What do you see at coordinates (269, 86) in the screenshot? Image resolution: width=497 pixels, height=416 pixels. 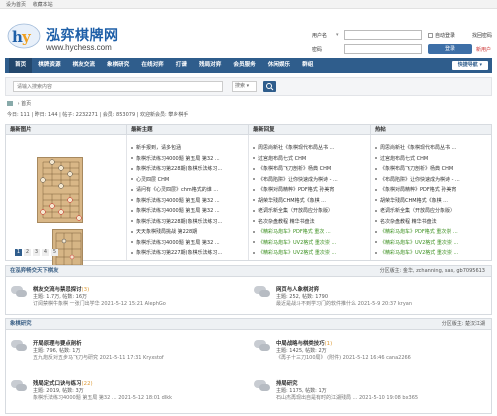 I see `search-button` at bounding box center [269, 86].